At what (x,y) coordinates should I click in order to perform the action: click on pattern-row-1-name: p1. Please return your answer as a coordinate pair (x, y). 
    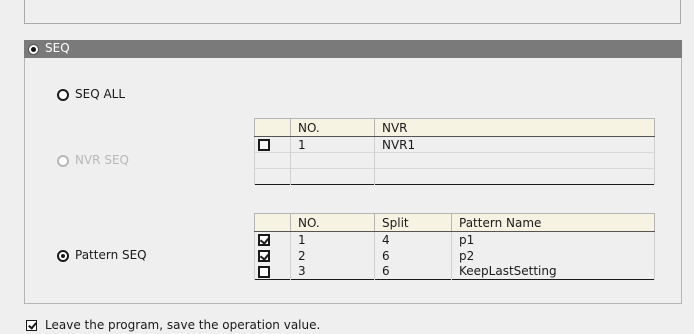
    Looking at the image, I should click on (553, 239).